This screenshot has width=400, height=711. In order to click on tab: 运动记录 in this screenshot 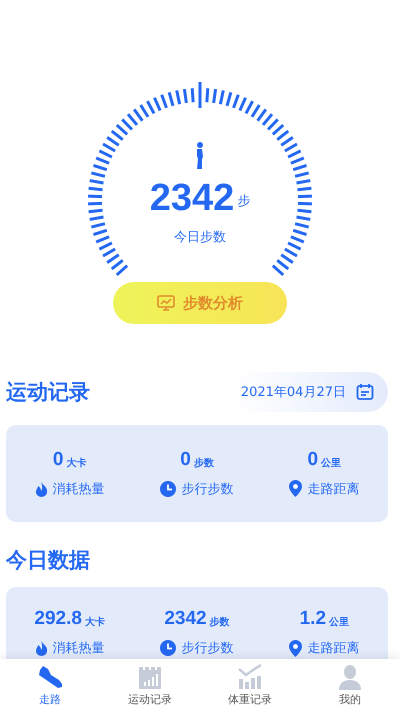, I will do `click(150, 685)`.